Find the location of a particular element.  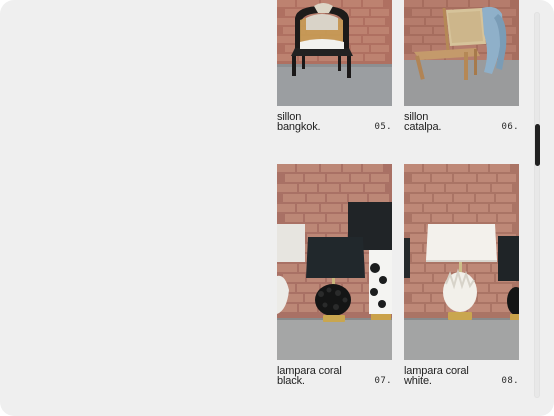

vertical-scrollbar-track is located at coordinates (537, 205).